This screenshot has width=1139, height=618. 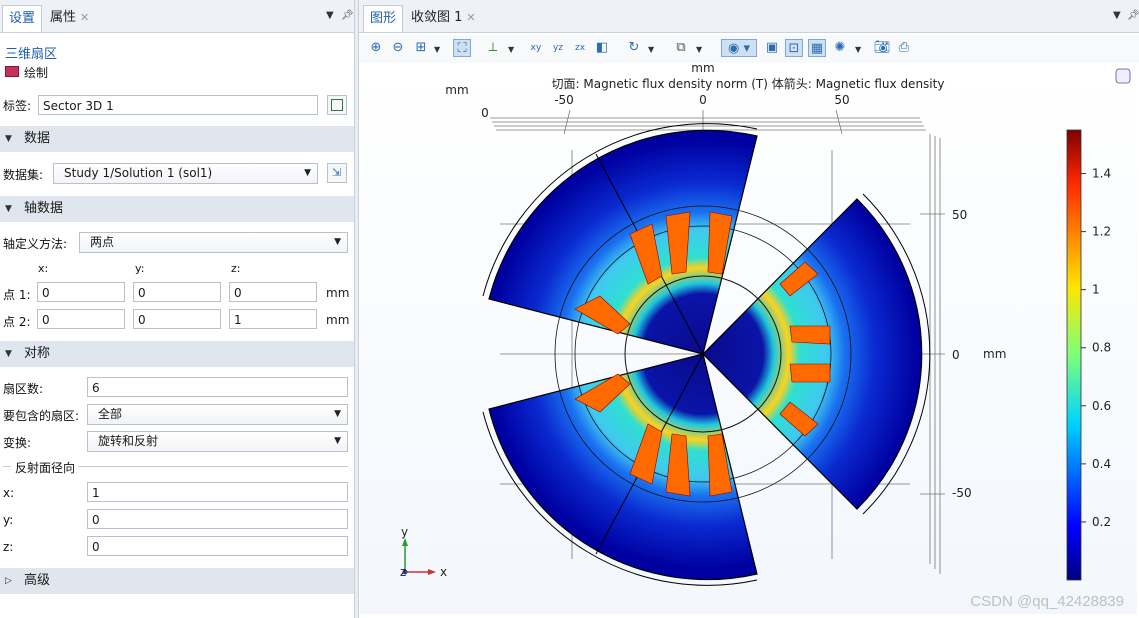 I want to click on refl-y-caption: y:, so click(x=8, y=520).